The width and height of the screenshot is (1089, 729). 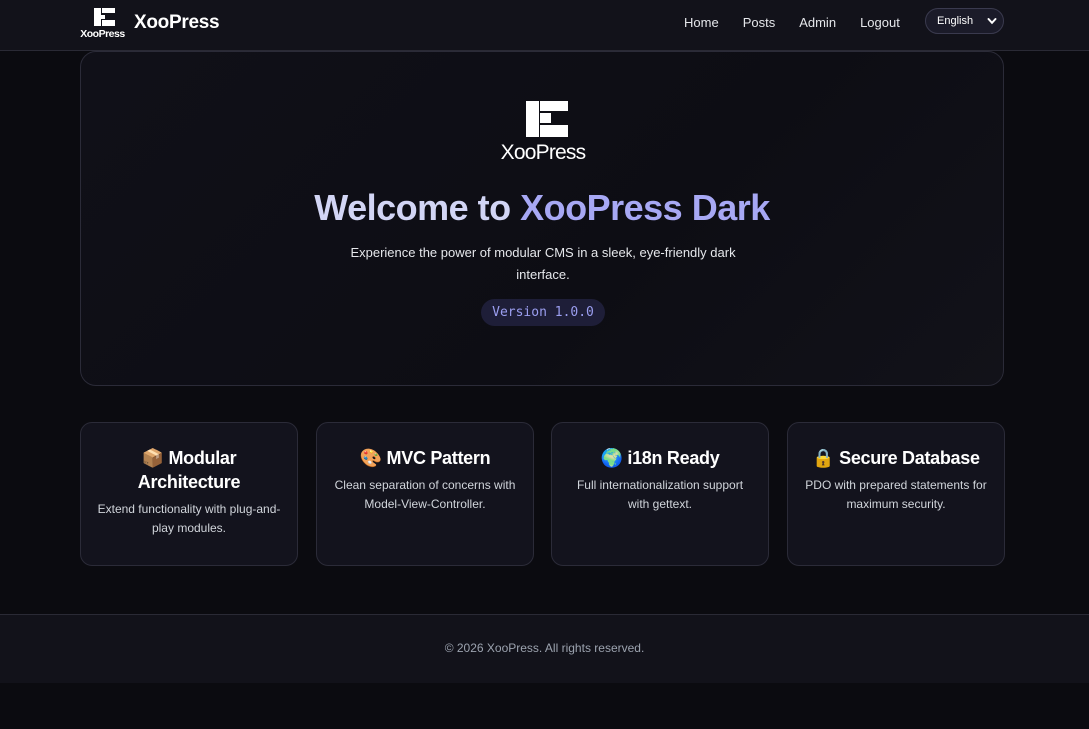 What do you see at coordinates (759, 22) in the screenshot?
I see `nav-link-posts: Posts` at bounding box center [759, 22].